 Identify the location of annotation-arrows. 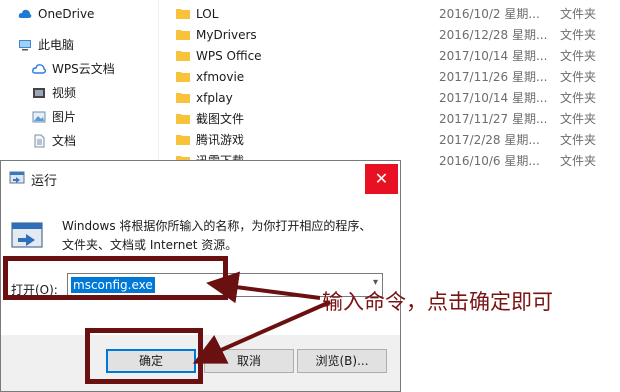
(261, 317).